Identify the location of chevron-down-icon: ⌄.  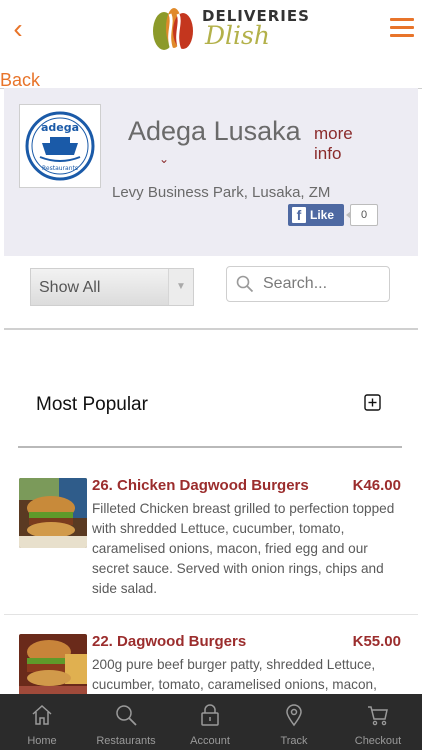
(164, 159).